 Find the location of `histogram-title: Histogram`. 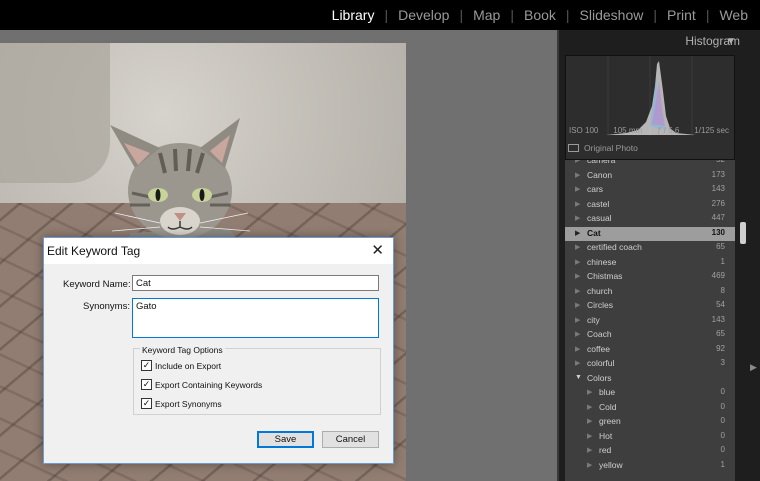

histogram-title: Histogram is located at coordinates (650, 43).